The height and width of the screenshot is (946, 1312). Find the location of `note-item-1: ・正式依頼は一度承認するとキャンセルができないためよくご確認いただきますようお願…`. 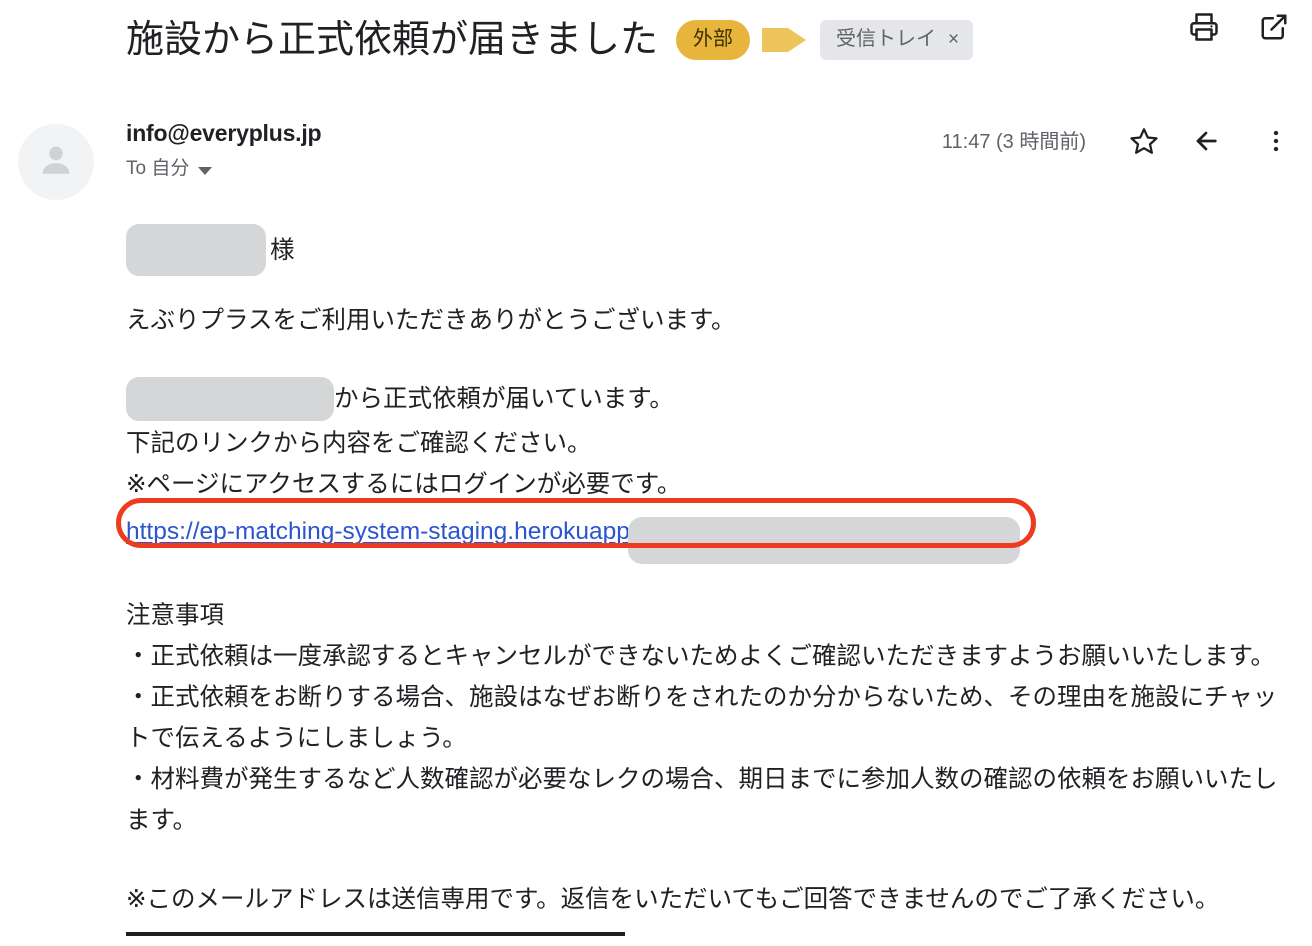

note-item-1: ・正式依頼は一度承認するとキャンセルができないためよくご確認いただきますようお願… is located at coordinates (701, 656).